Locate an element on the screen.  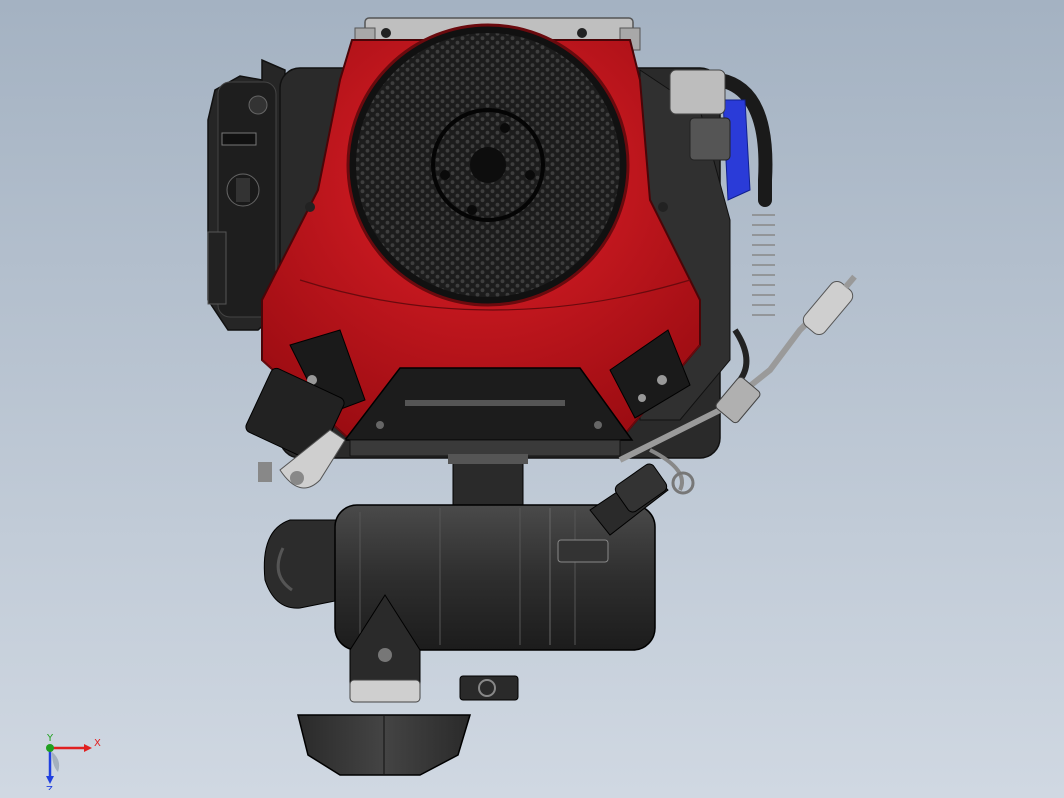
debris-bowl is located at coordinates (384, 745).